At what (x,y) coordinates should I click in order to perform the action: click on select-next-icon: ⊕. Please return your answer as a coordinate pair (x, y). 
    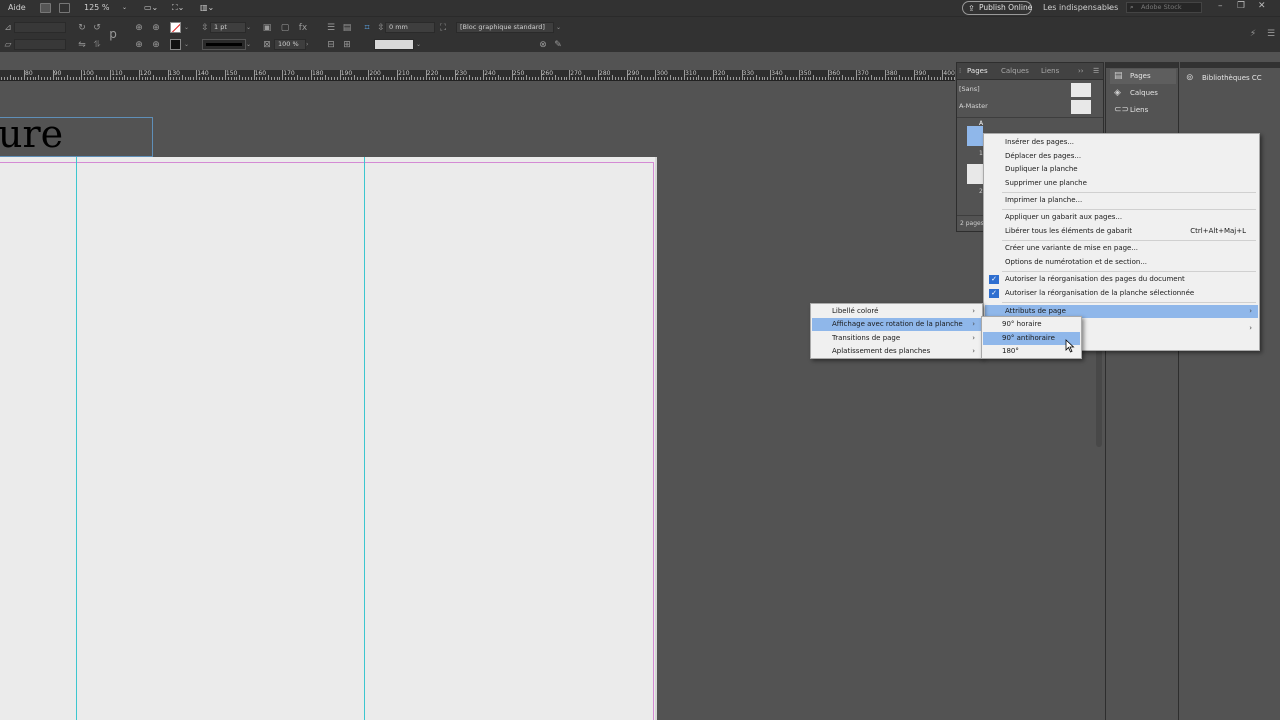
    Looking at the image, I should click on (156, 45).